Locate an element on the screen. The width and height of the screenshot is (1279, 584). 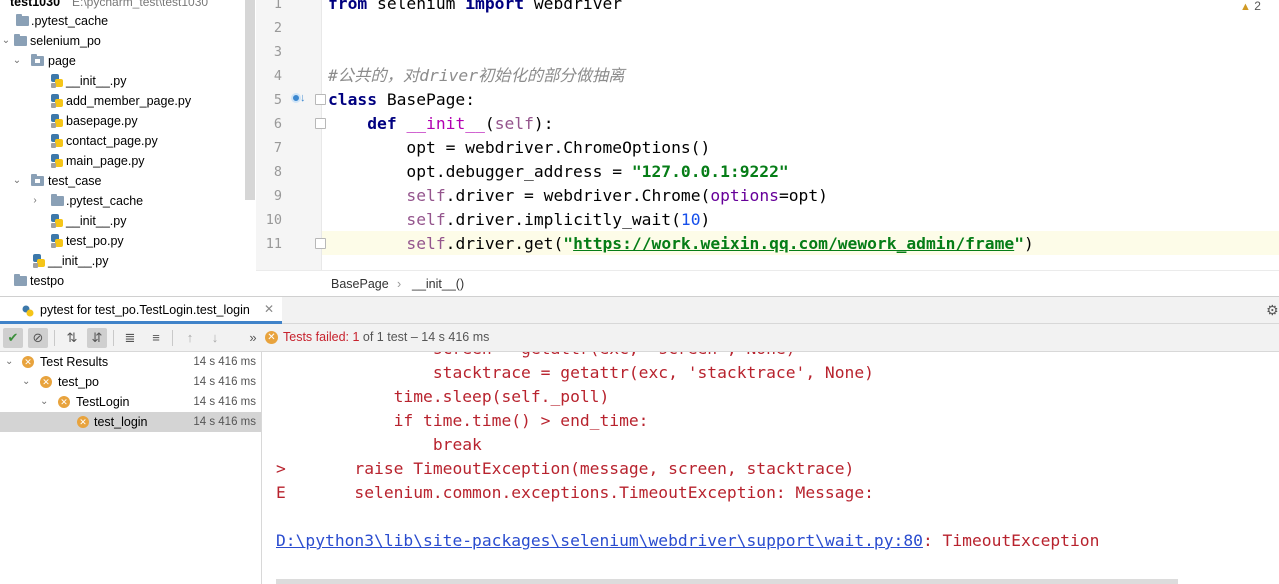
tree-item-test-case-pytest-cache: › .pytest_cache is located at coordinates (122, 201).